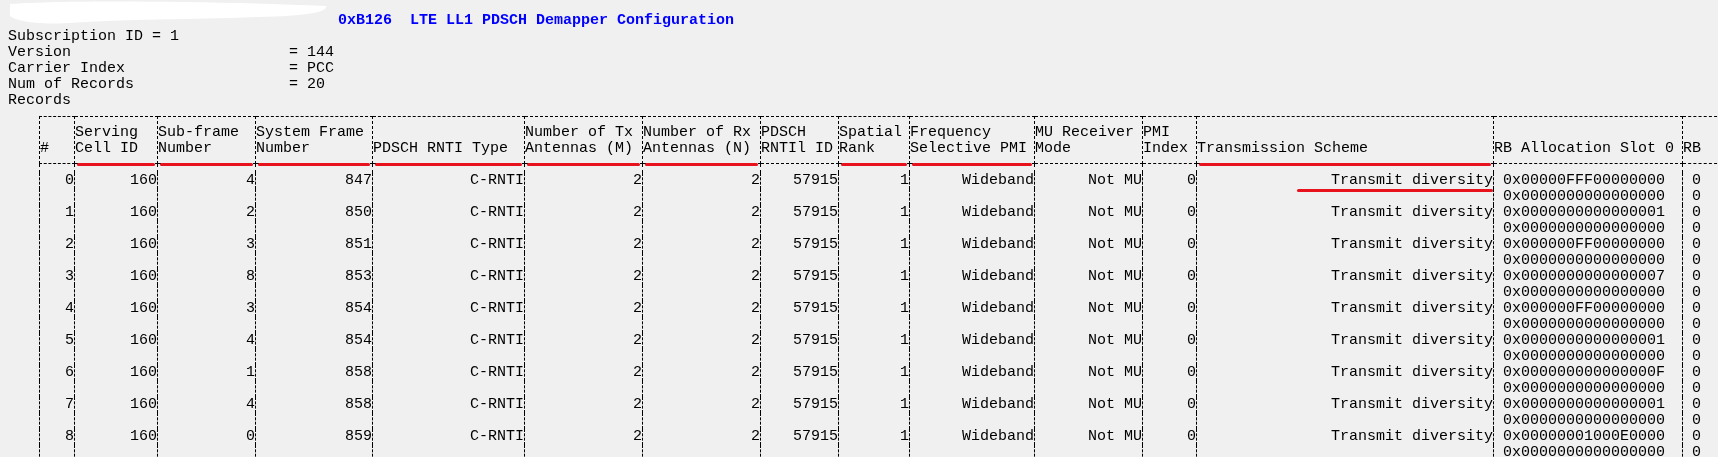  I want to click on field-label: Version, so click(40, 53).